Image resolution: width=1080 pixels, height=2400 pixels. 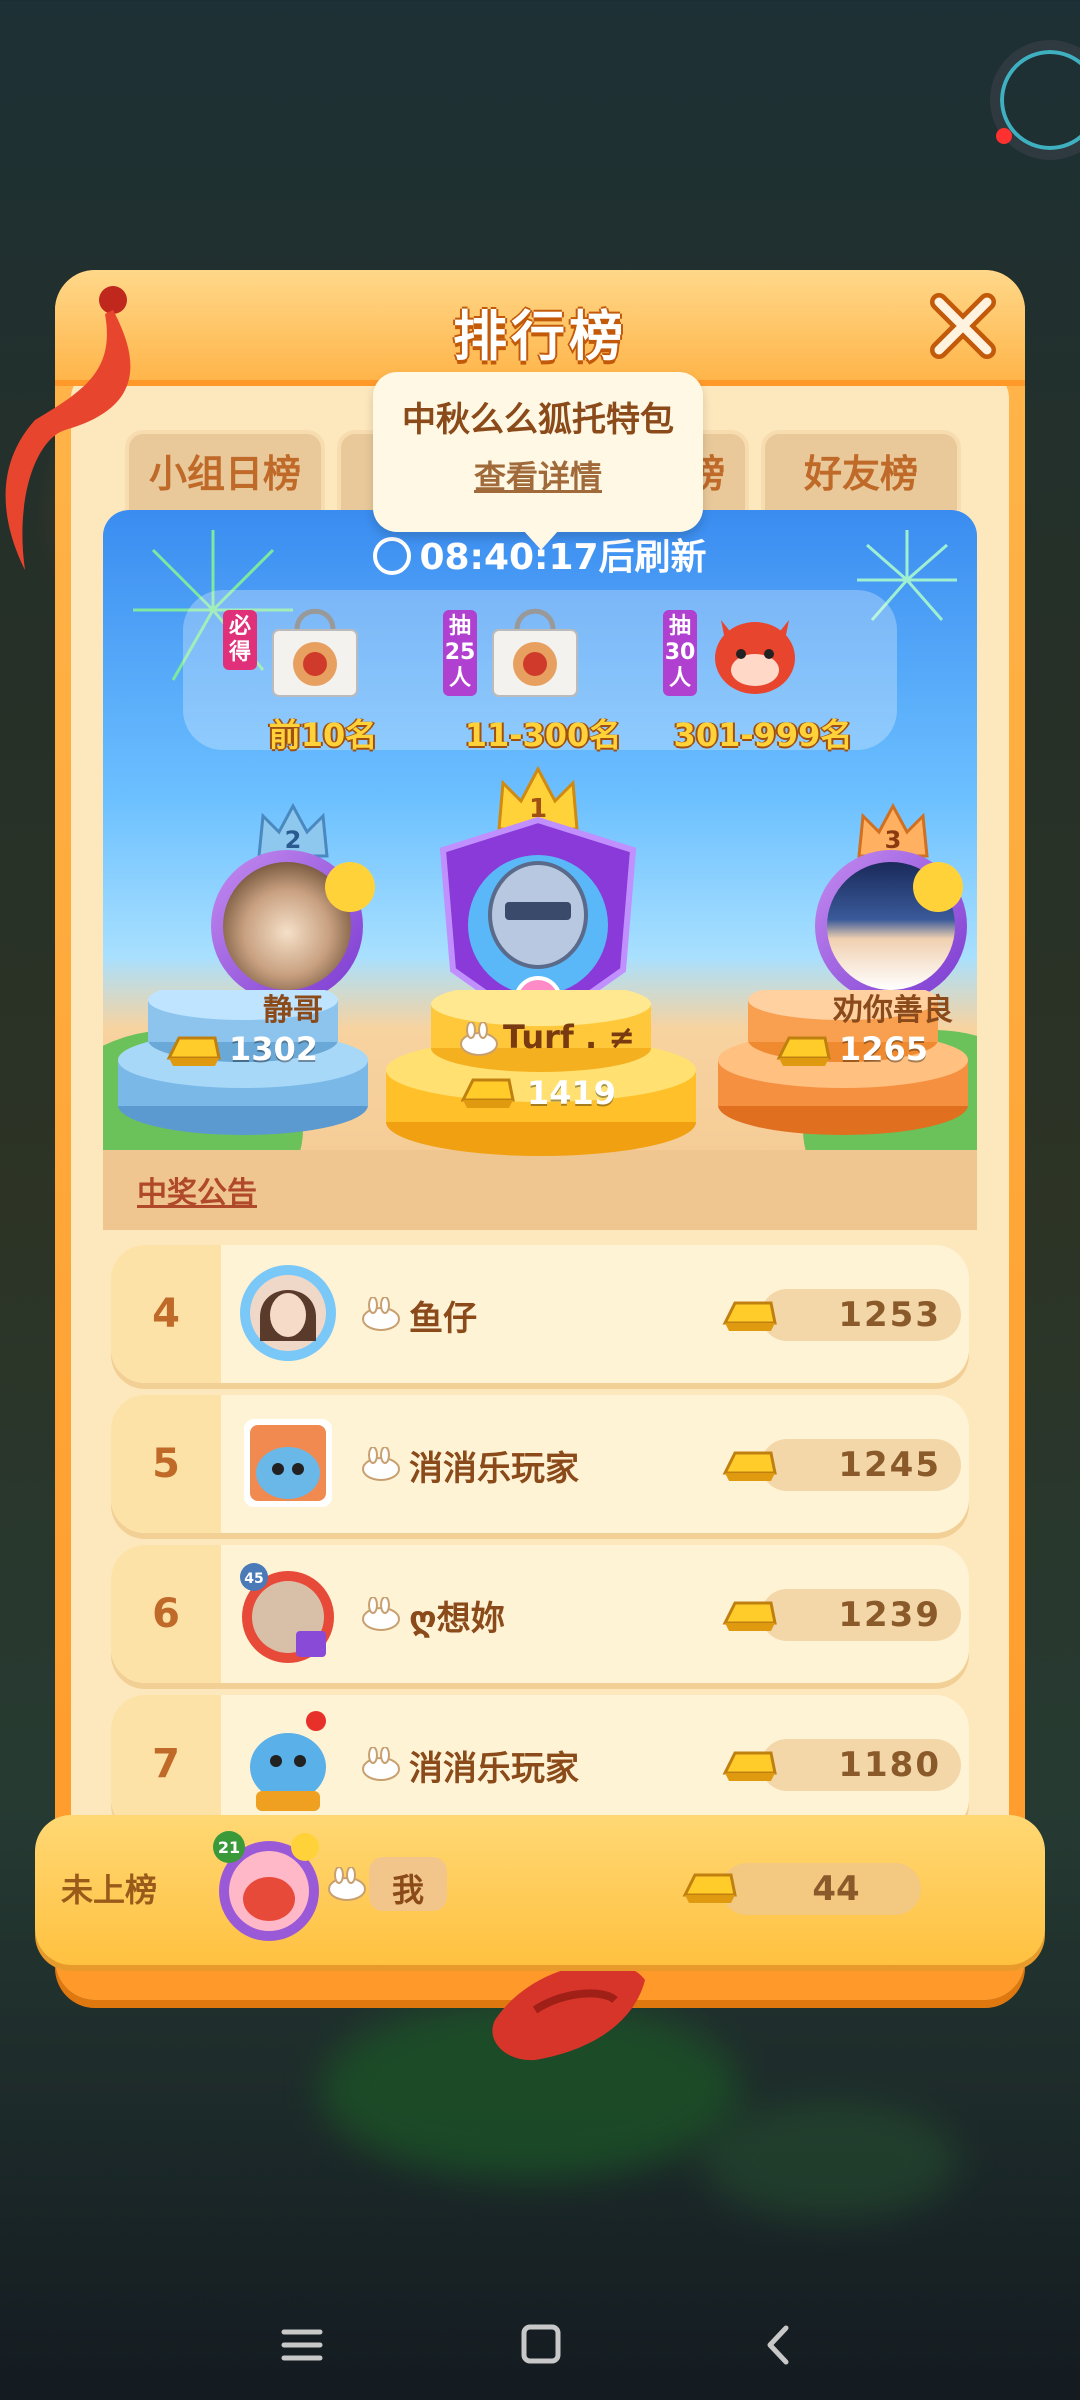 What do you see at coordinates (778, 2345) in the screenshot?
I see `back-icon` at bounding box center [778, 2345].